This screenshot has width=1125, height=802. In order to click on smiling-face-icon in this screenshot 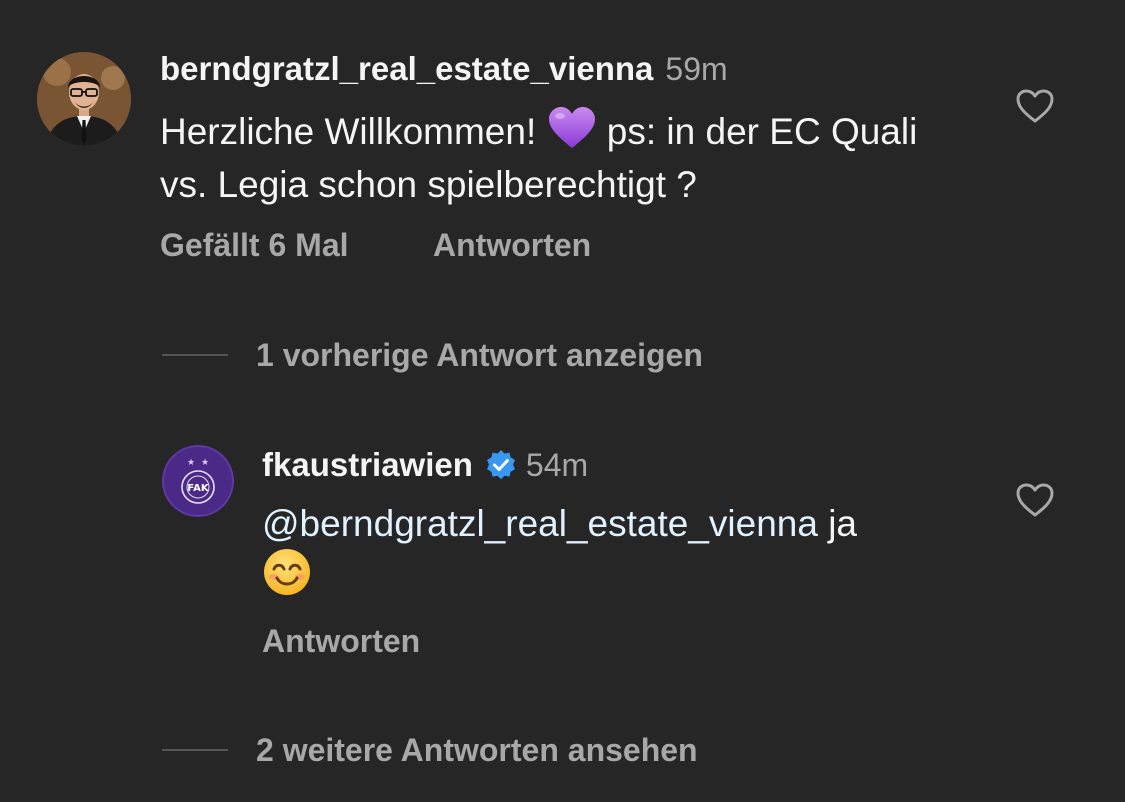, I will do `click(287, 577)`.